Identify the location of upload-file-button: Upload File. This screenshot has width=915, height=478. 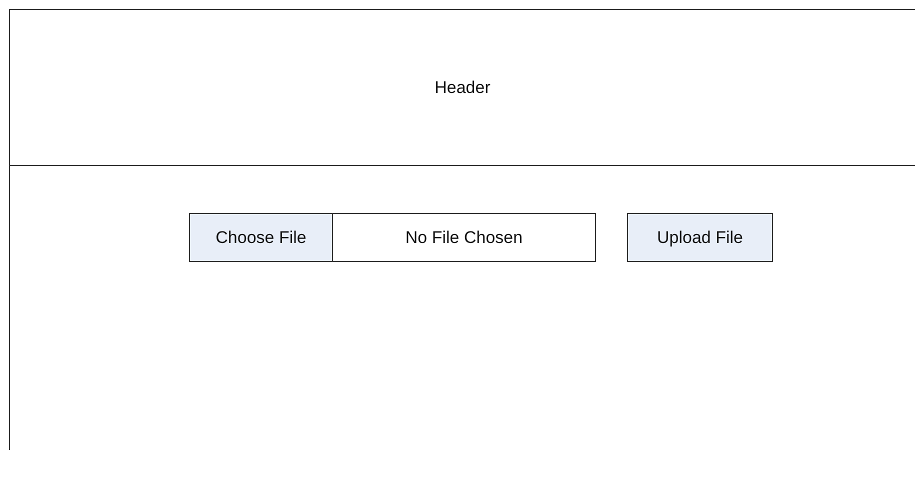
(700, 237).